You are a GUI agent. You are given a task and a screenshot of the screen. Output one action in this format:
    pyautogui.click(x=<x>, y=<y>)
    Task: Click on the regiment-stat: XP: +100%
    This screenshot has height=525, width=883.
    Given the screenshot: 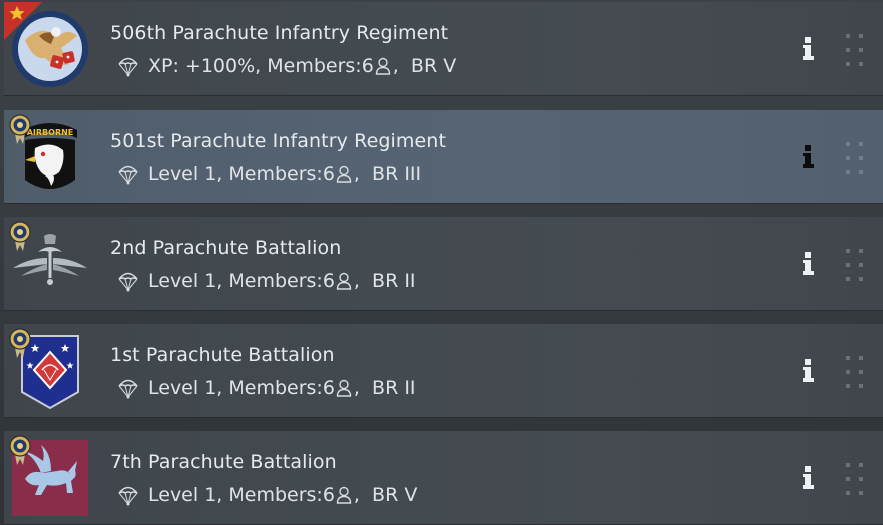 What is the action you would take?
    pyautogui.click(x=202, y=66)
    